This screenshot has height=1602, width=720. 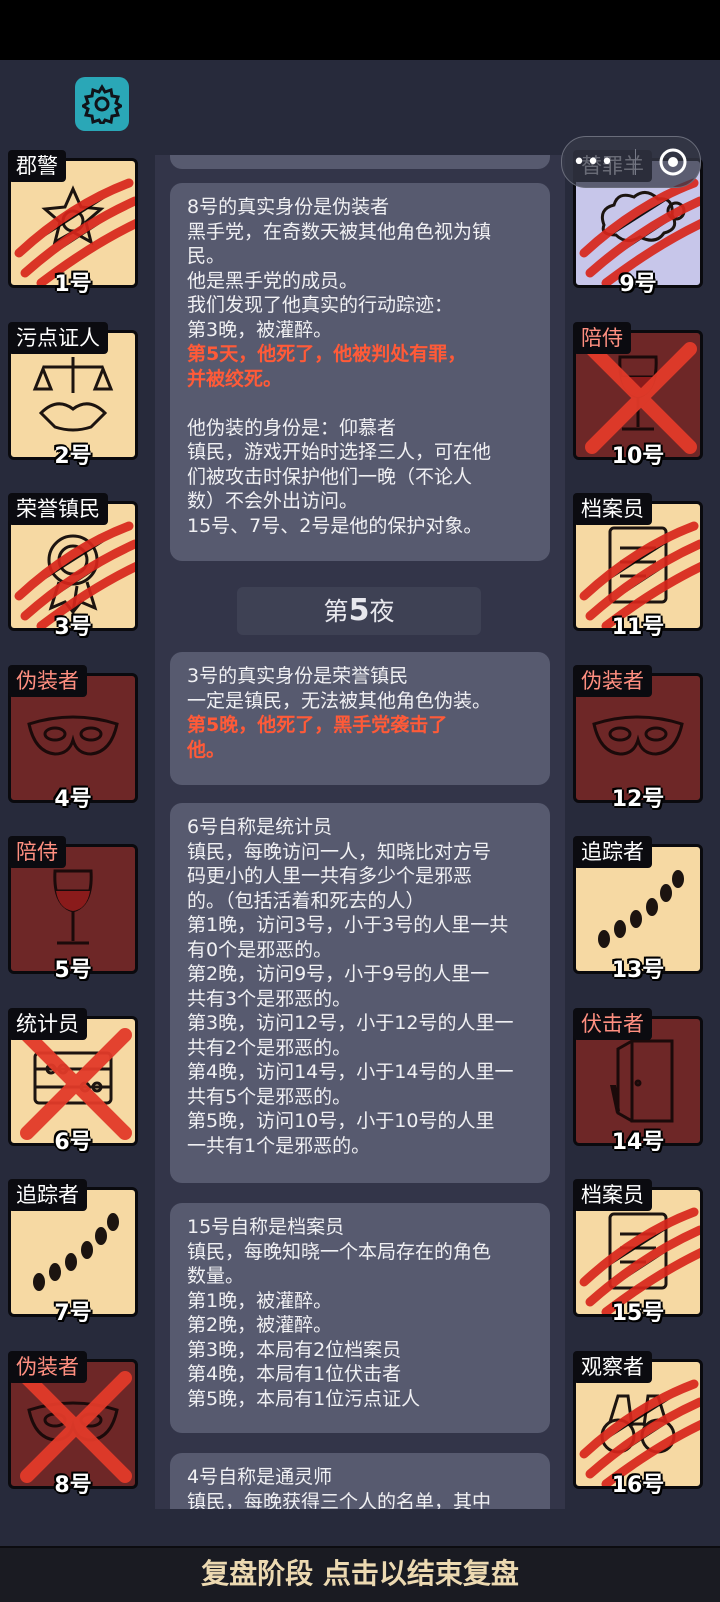 I want to click on log-line: 的。（包括活着和死去的人）, so click(x=306, y=900).